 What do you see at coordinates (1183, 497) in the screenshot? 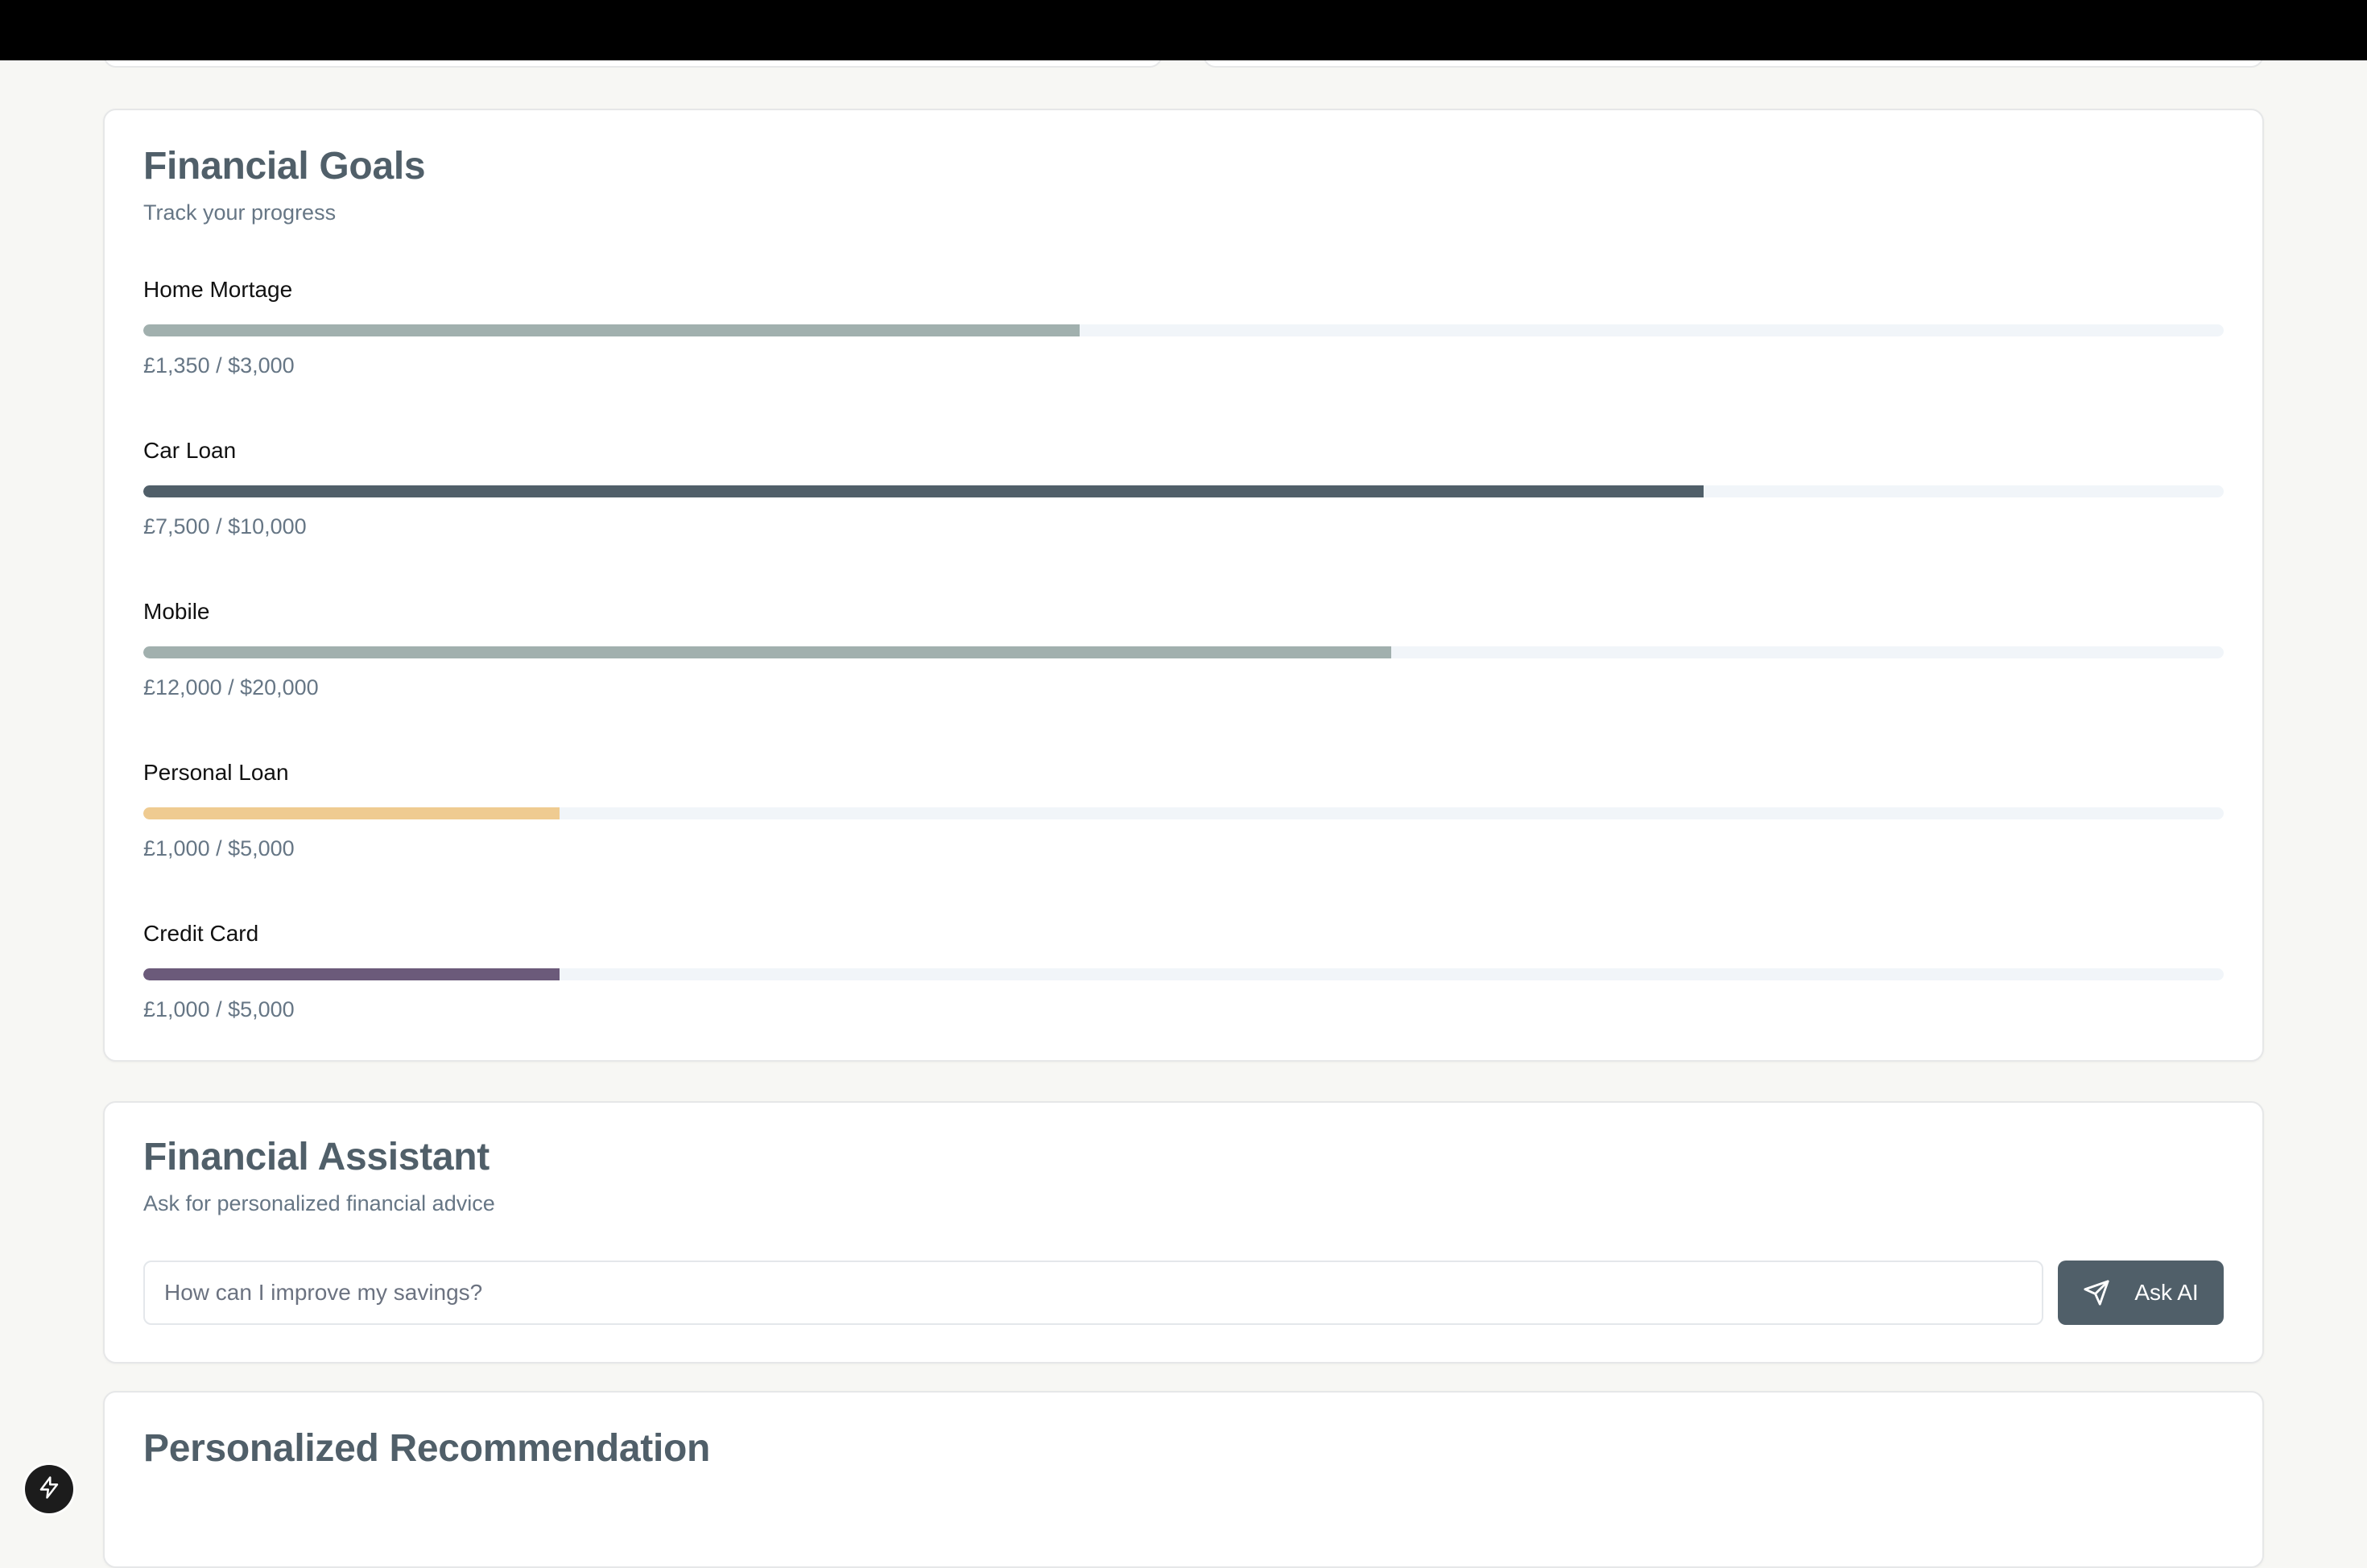
I see `goal-item-car-loan: Car Loan £7,500 / $10,000` at bounding box center [1183, 497].